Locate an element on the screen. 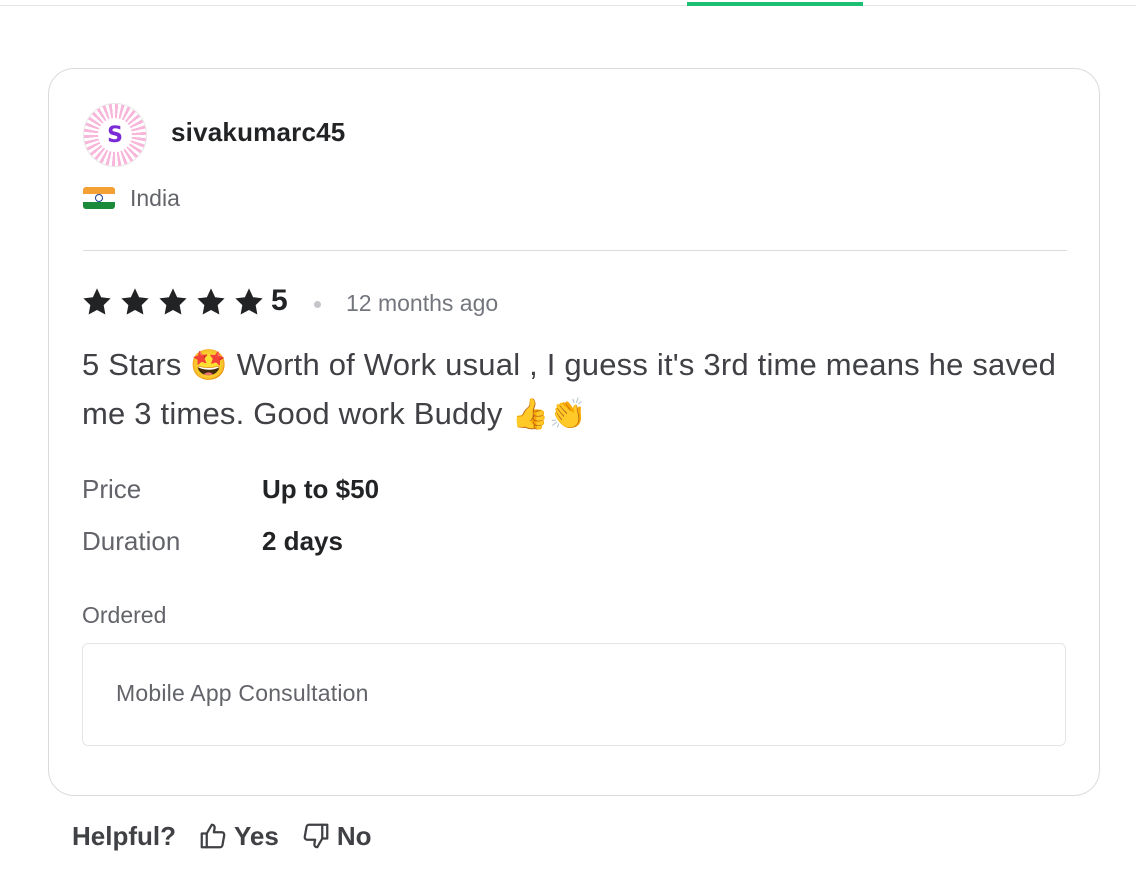 This screenshot has width=1136, height=888. helpful-feedback: Helpful? Yes No is located at coordinates (233, 836).